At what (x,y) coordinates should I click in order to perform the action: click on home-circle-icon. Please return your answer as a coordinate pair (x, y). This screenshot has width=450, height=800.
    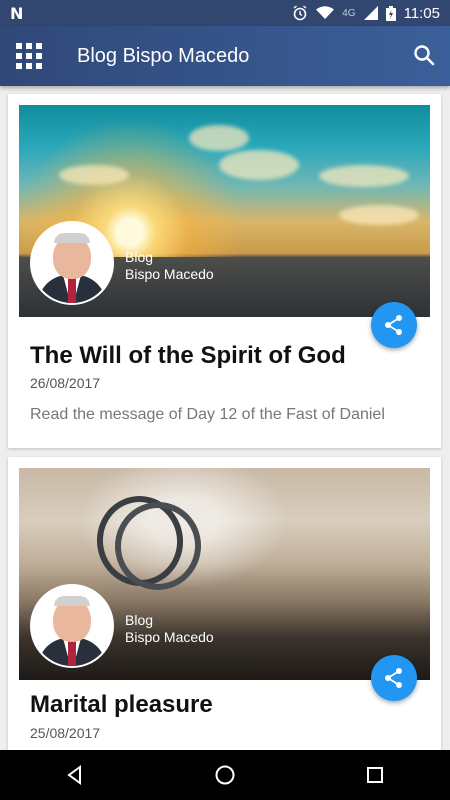
    Looking at the image, I should click on (225, 775).